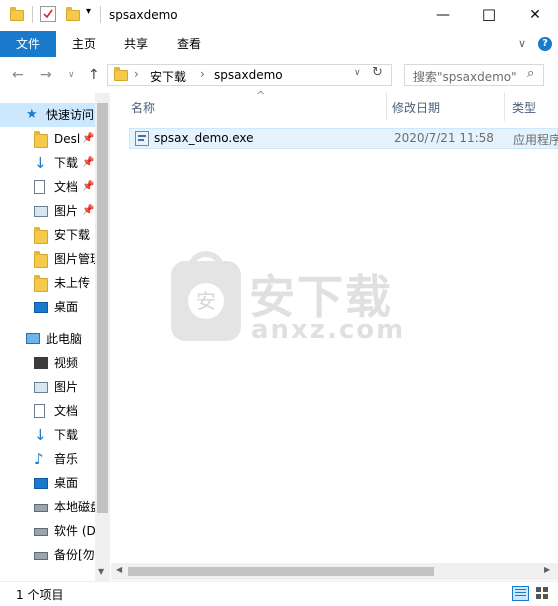  What do you see at coordinates (66, 459) in the screenshot?
I see `sidebar-item-label: 音乐` at bounding box center [66, 459].